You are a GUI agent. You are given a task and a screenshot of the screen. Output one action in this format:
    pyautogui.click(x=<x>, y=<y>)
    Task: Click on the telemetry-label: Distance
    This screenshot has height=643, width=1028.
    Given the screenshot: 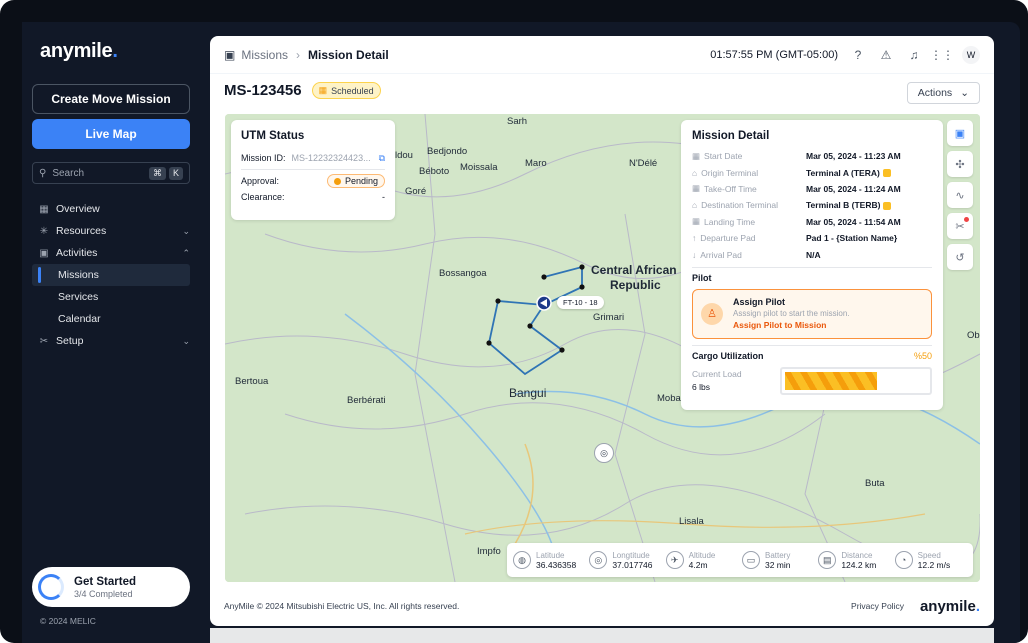 What is the action you would take?
    pyautogui.click(x=857, y=555)
    